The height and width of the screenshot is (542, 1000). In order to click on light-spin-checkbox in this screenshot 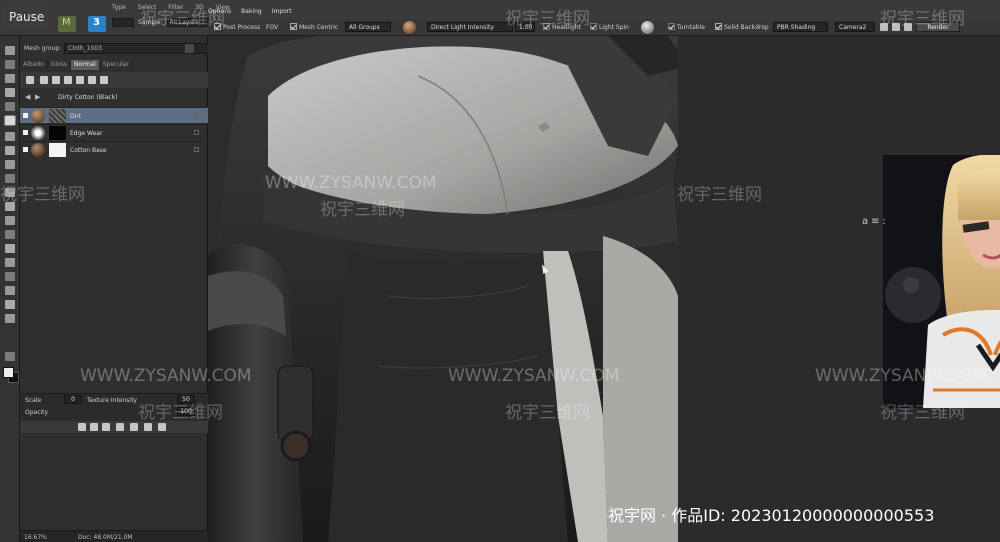, I will do `click(593, 26)`.